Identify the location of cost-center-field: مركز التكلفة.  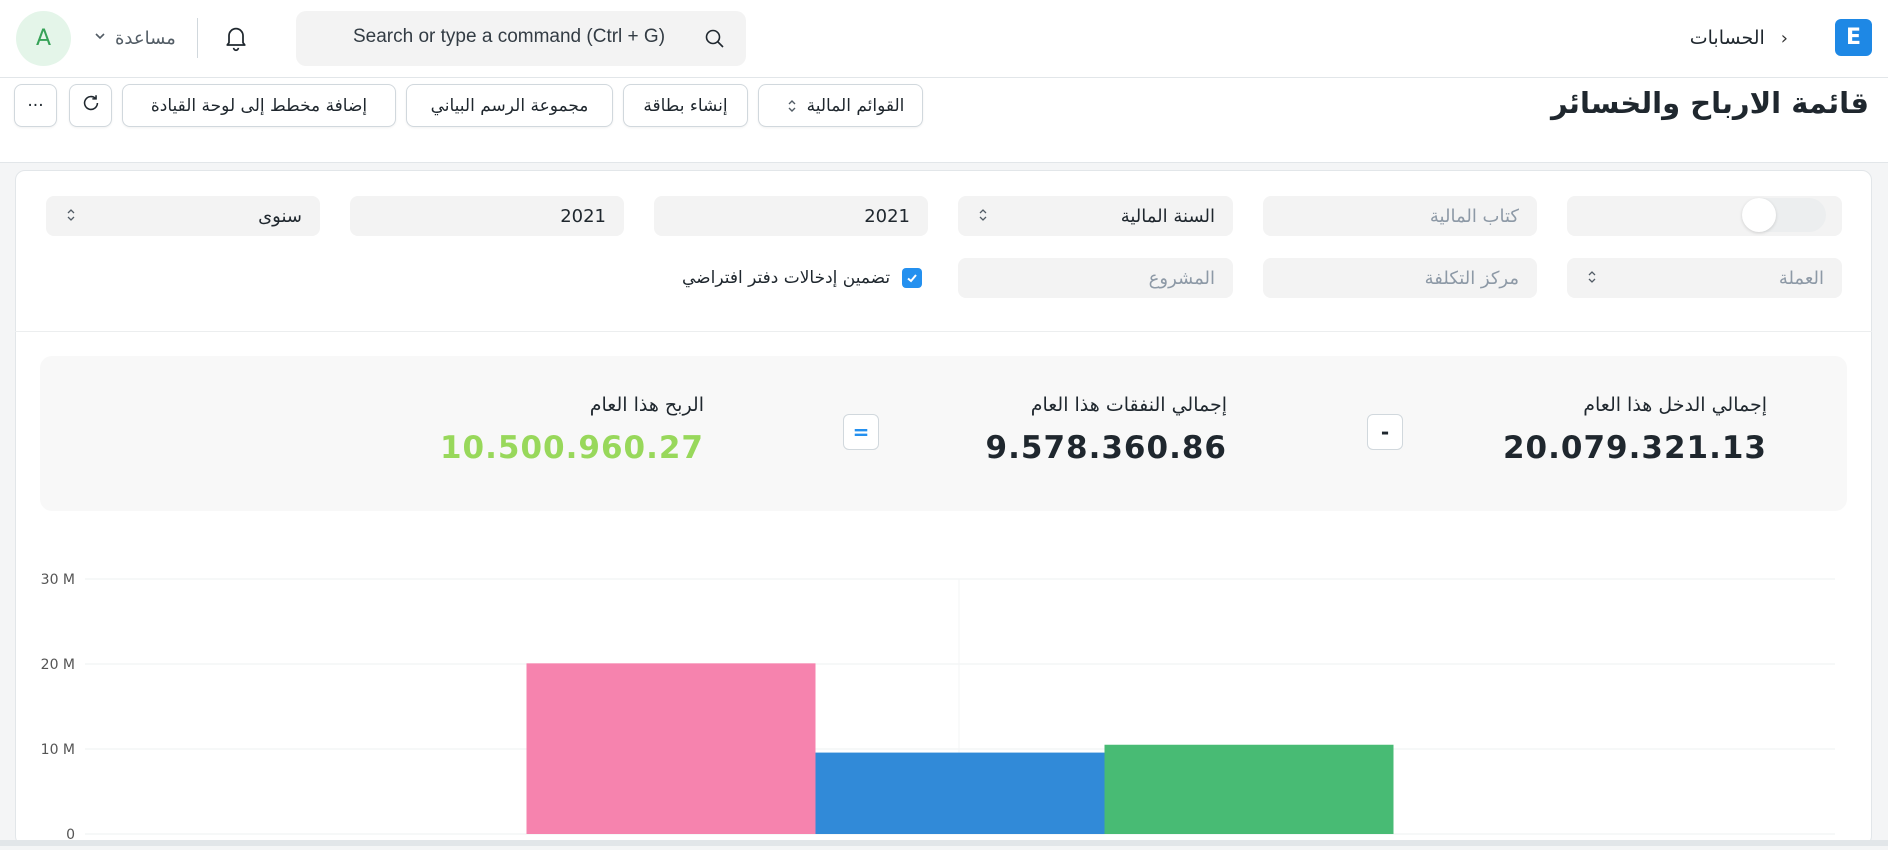
(1400, 278).